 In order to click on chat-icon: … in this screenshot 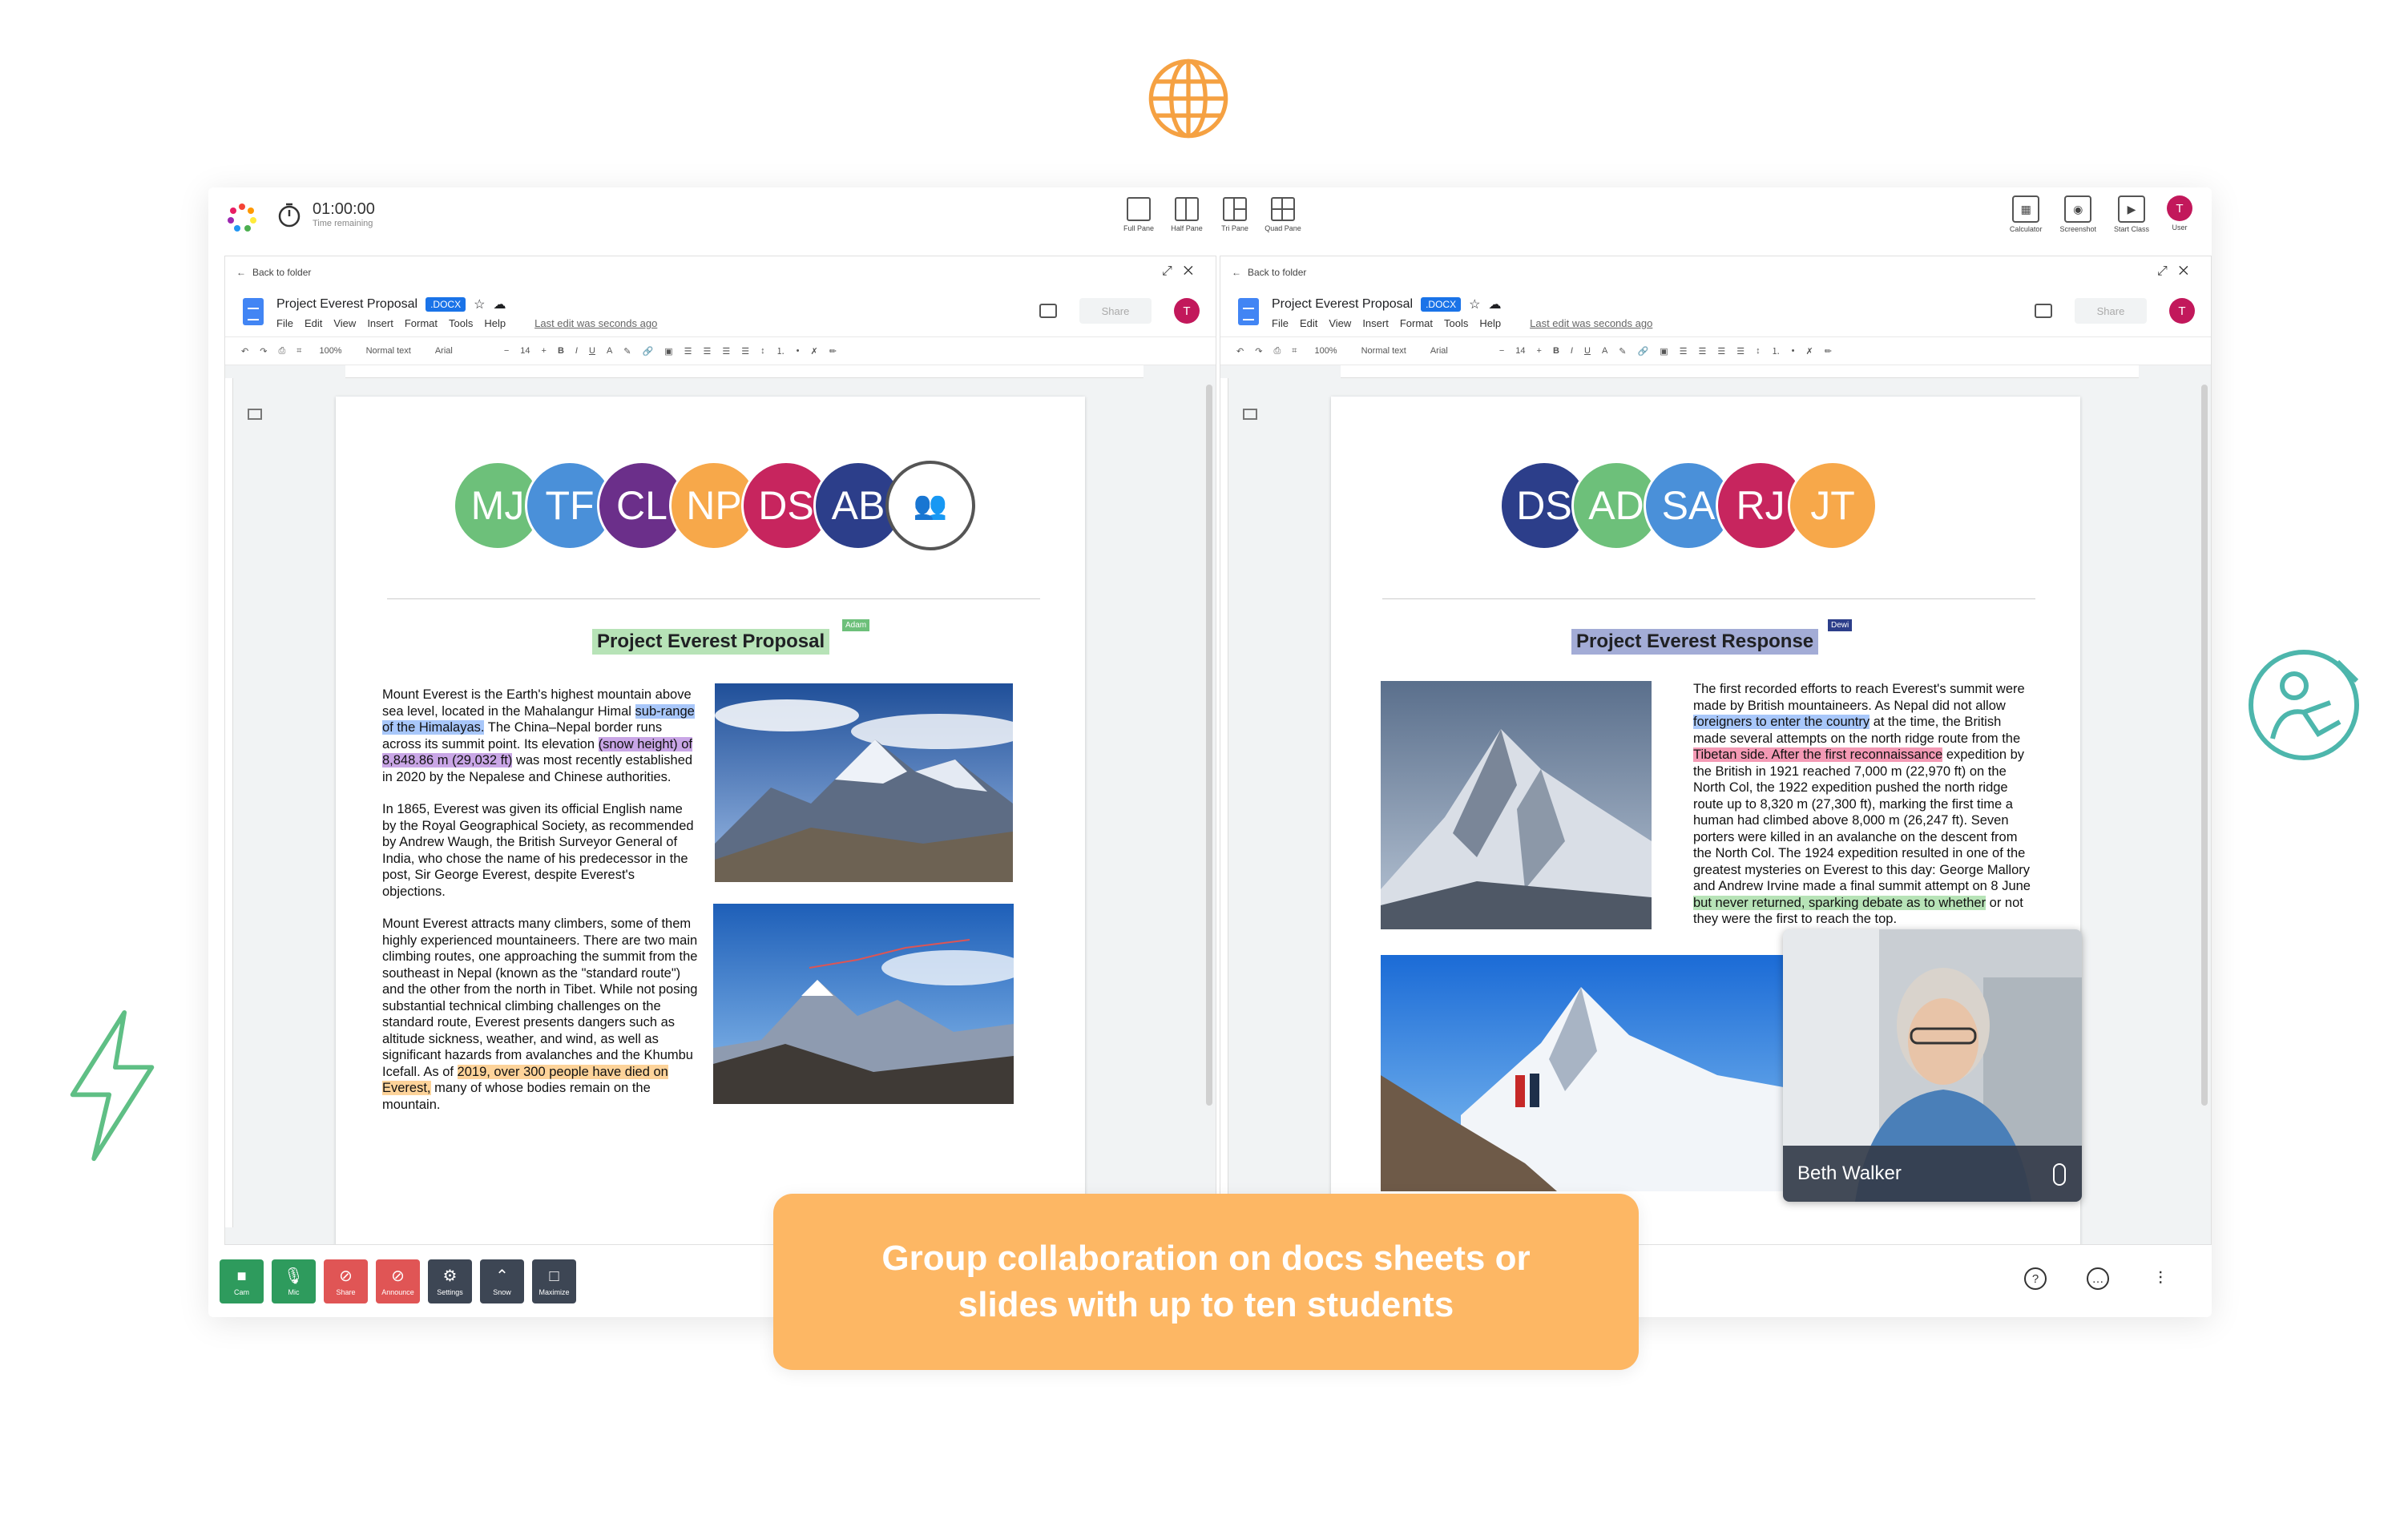, I will do `click(2098, 1279)`.